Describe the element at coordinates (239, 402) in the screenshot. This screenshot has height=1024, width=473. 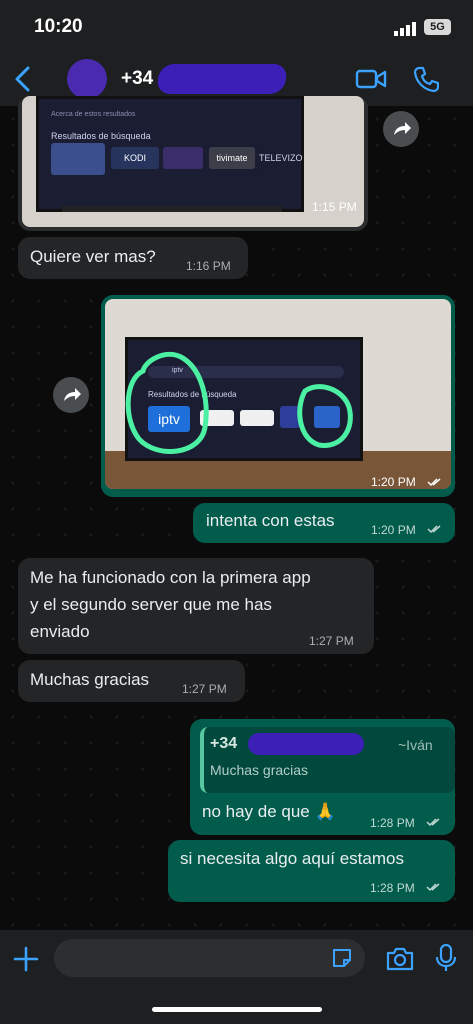
I see `green-highlight-circles` at that location.